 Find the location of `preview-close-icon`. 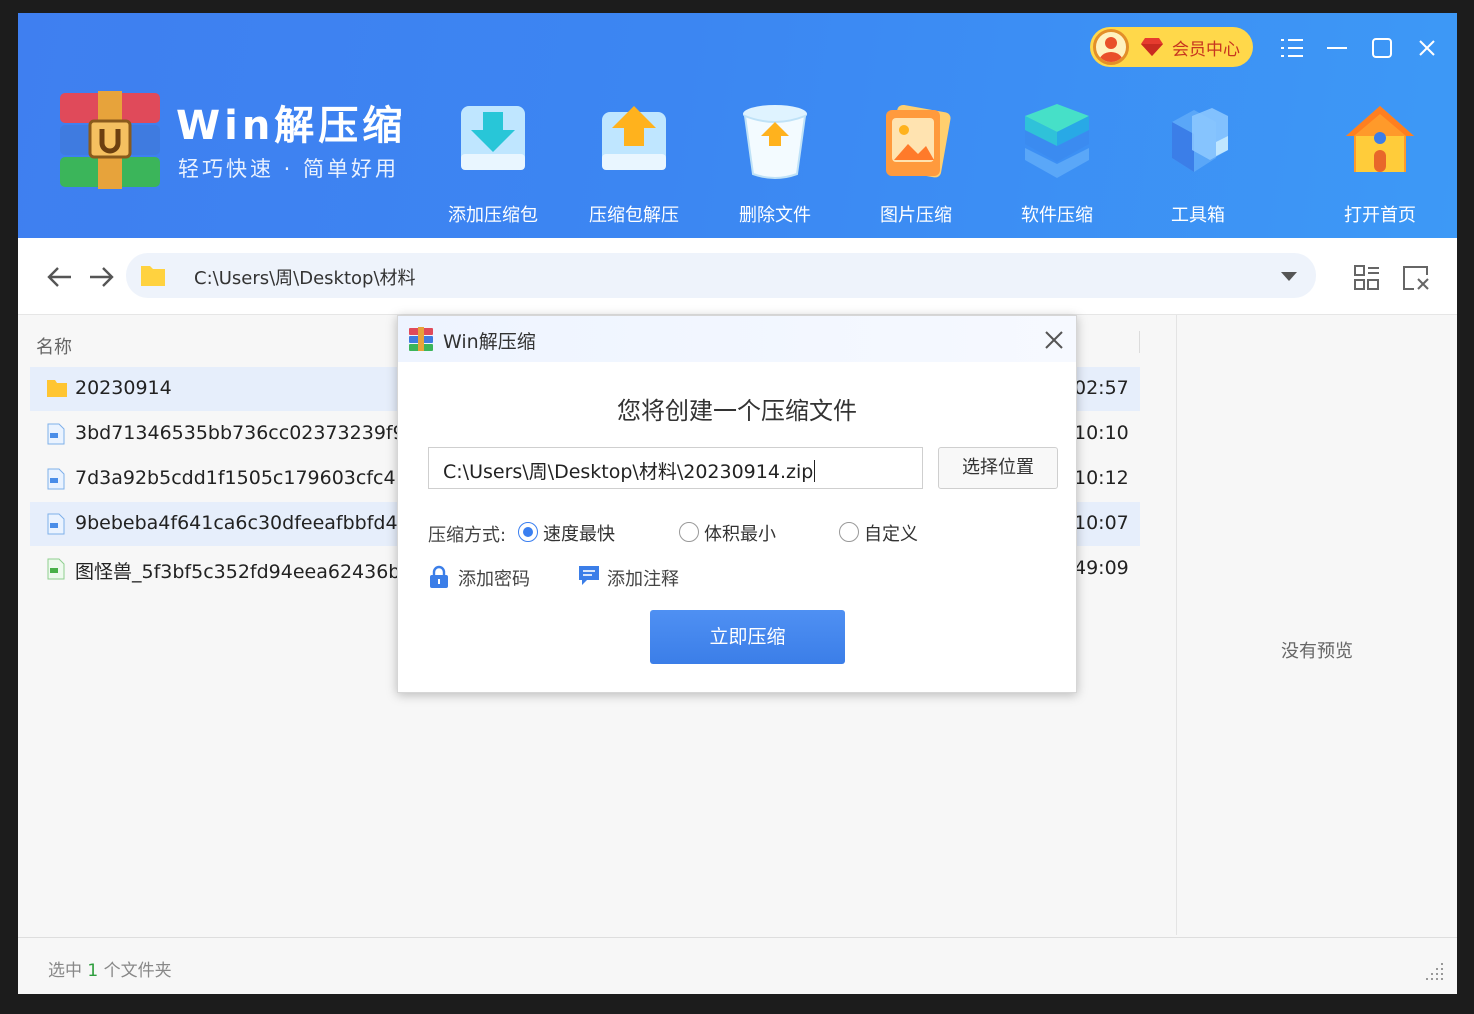

preview-close-icon is located at coordinates (1416, 278).